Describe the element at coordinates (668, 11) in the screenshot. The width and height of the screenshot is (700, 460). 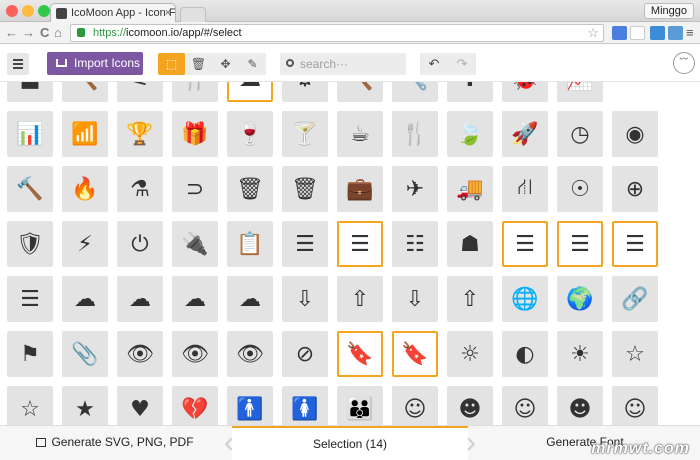
I see `profile-button: Minggo` at that location.